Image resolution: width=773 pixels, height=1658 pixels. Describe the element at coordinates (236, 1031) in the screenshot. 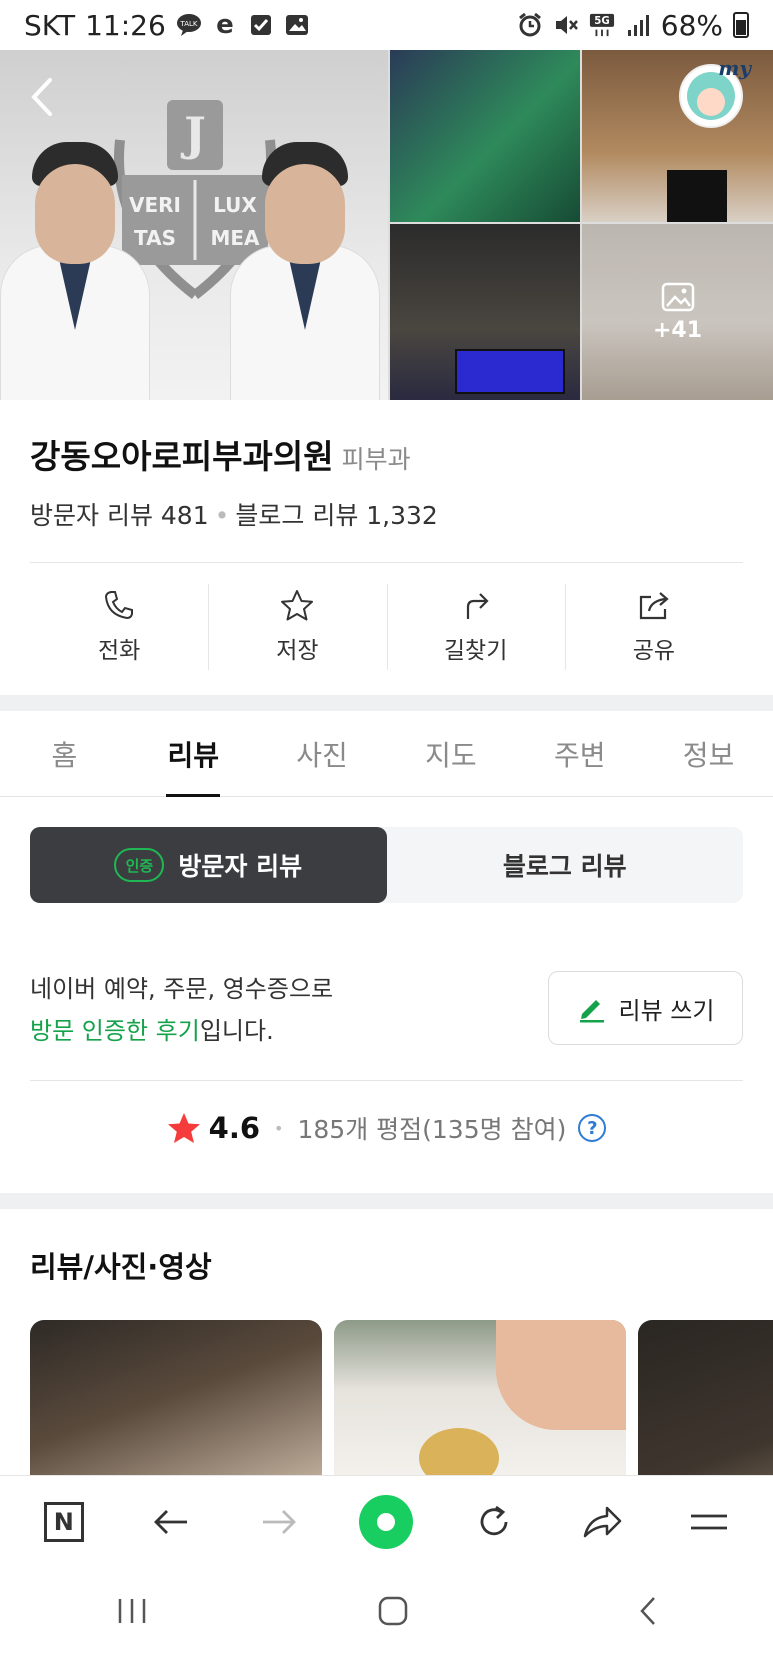

I see `notice-suffix: 입니다.` at that location.